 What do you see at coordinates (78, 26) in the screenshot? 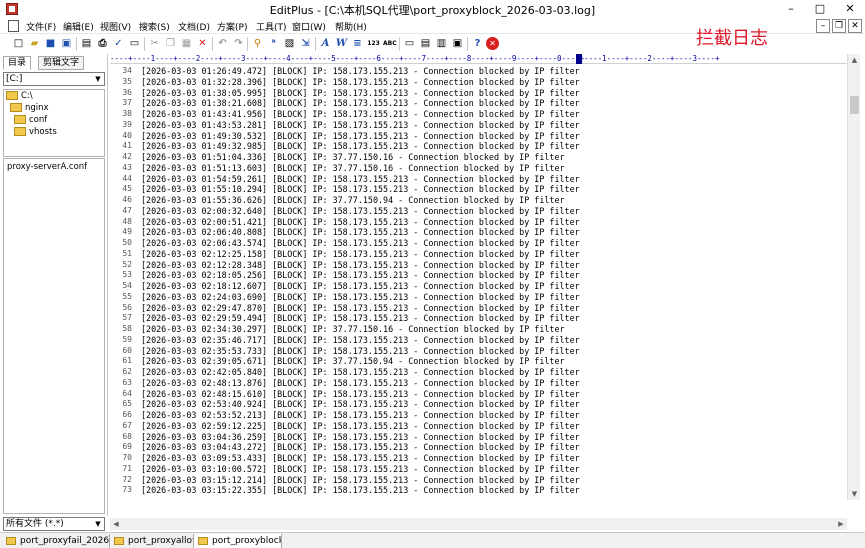
I see `menu-edit: 编辑(E)` at bounding box center [78, 26].